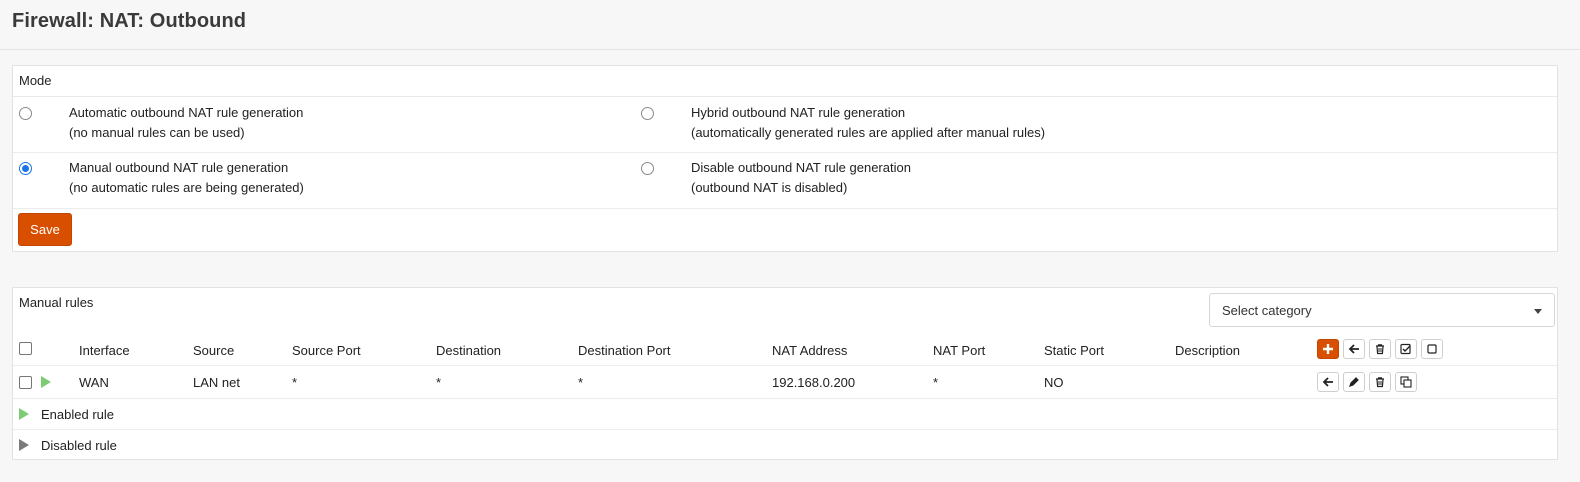 This screenshot has height=482, width=1580. I want to click on copy-icon, so click(1406, 382).